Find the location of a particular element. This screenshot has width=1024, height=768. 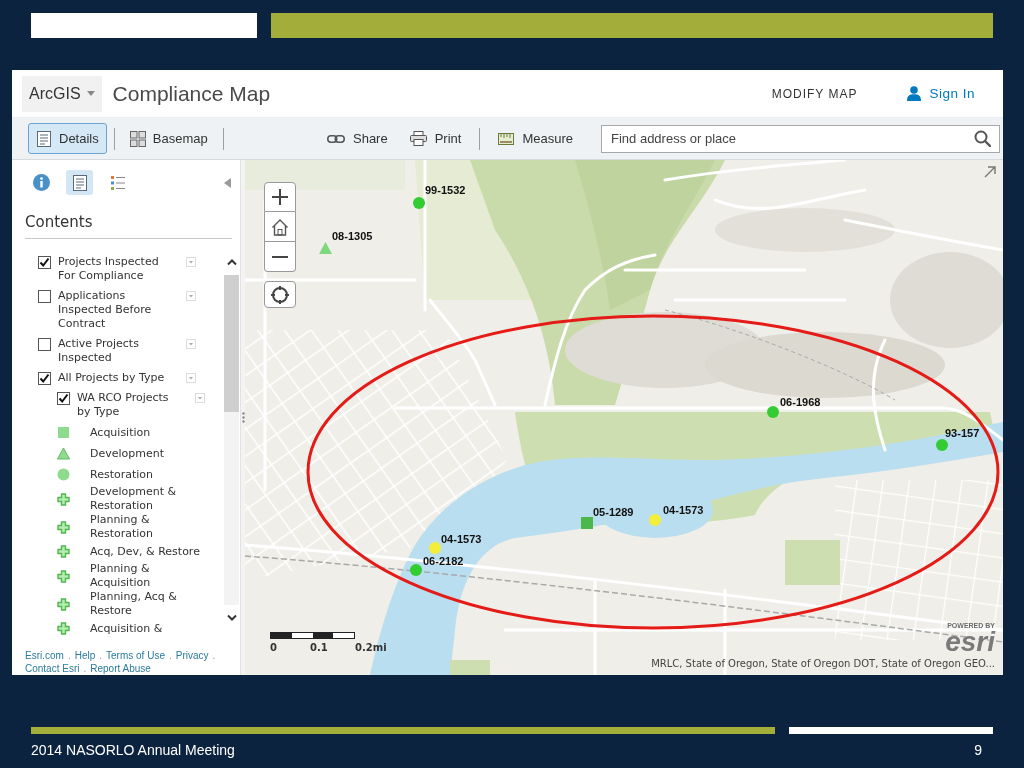

legend-label: Restoration is located at coordinates (122, 474).